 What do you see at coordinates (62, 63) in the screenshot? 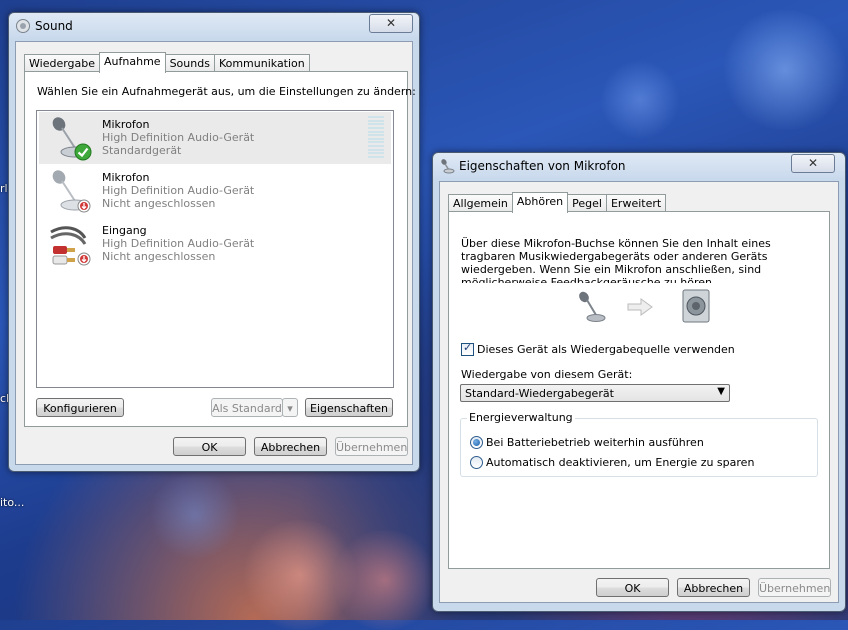
I see `tab-wiedergabe: Wiedergabe` at bounding box center [62, 63].